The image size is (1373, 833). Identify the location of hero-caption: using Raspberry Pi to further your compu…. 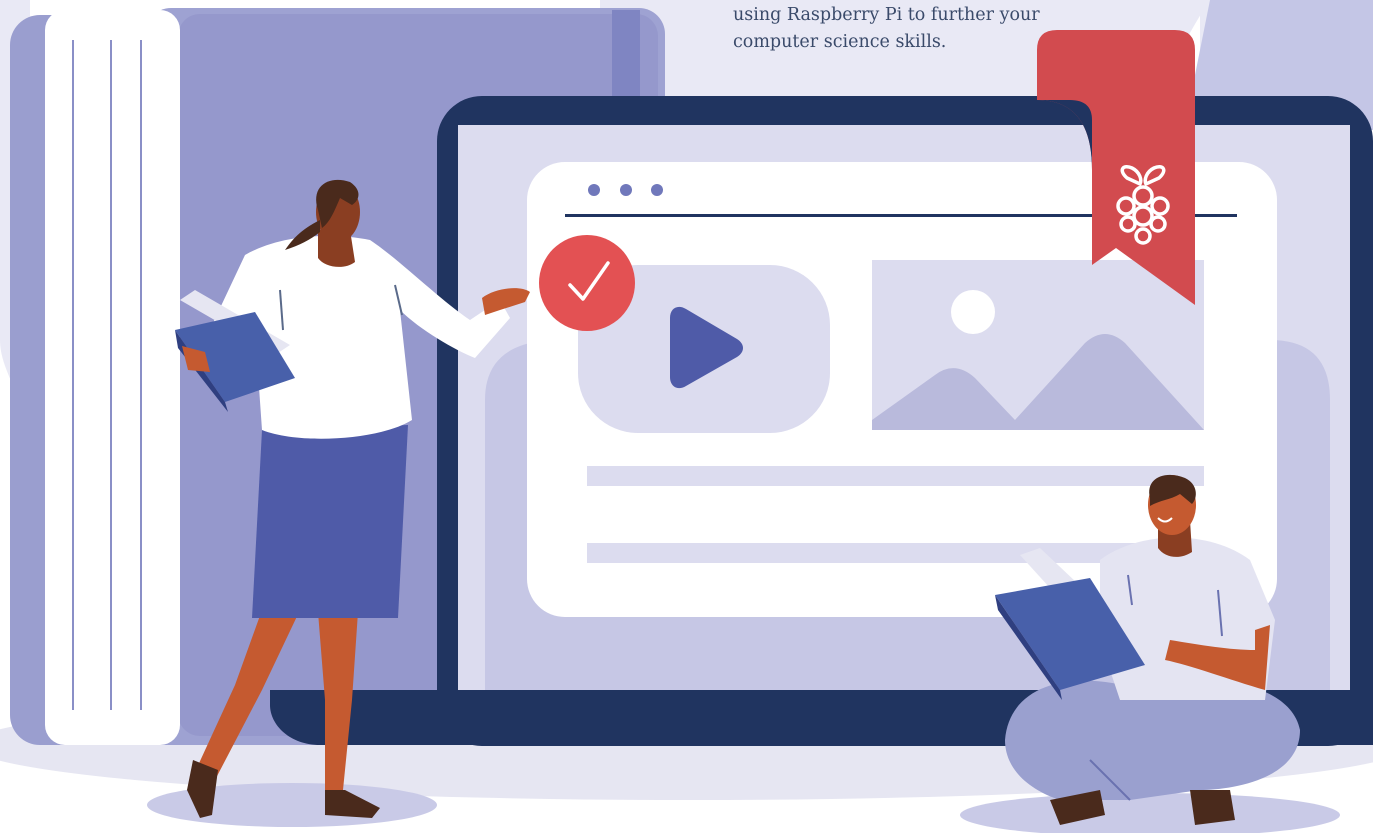
(943, 29).